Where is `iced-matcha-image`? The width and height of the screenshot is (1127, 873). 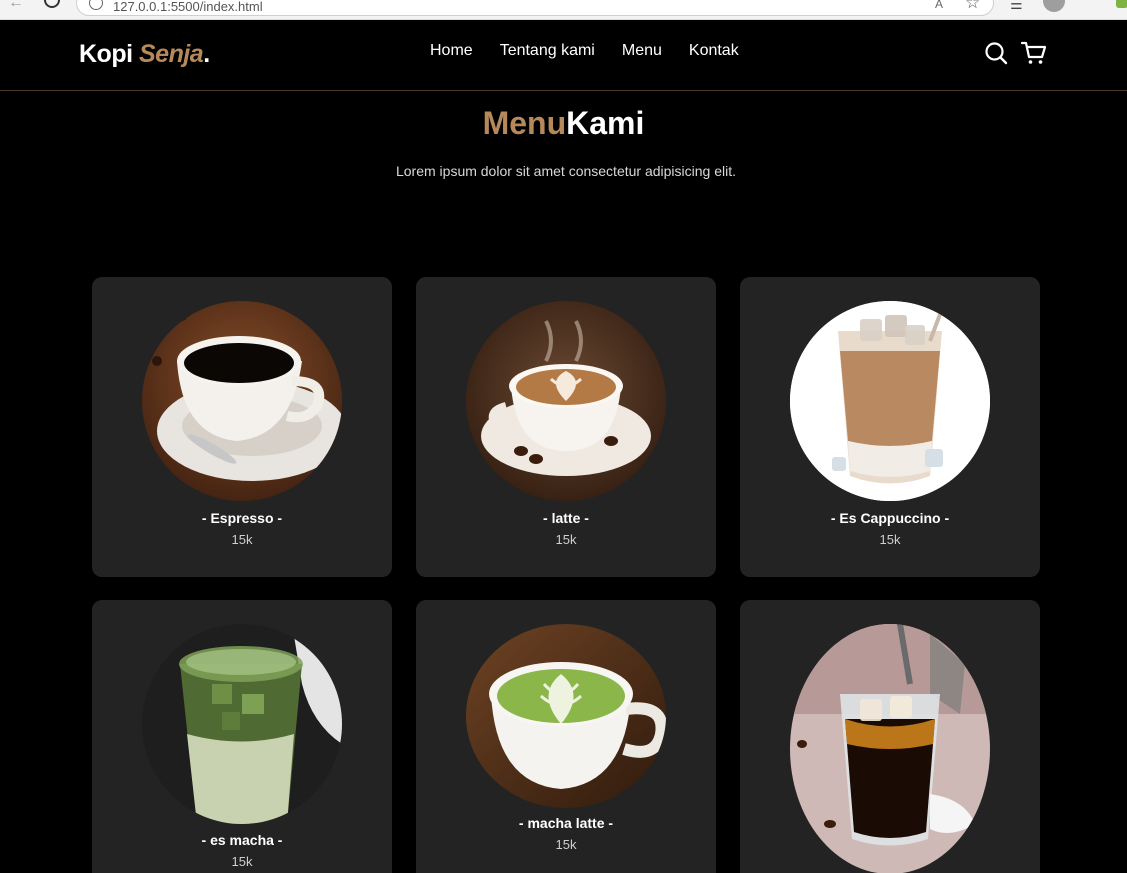 iced-matcha-image is located at coordinates (242, 724).